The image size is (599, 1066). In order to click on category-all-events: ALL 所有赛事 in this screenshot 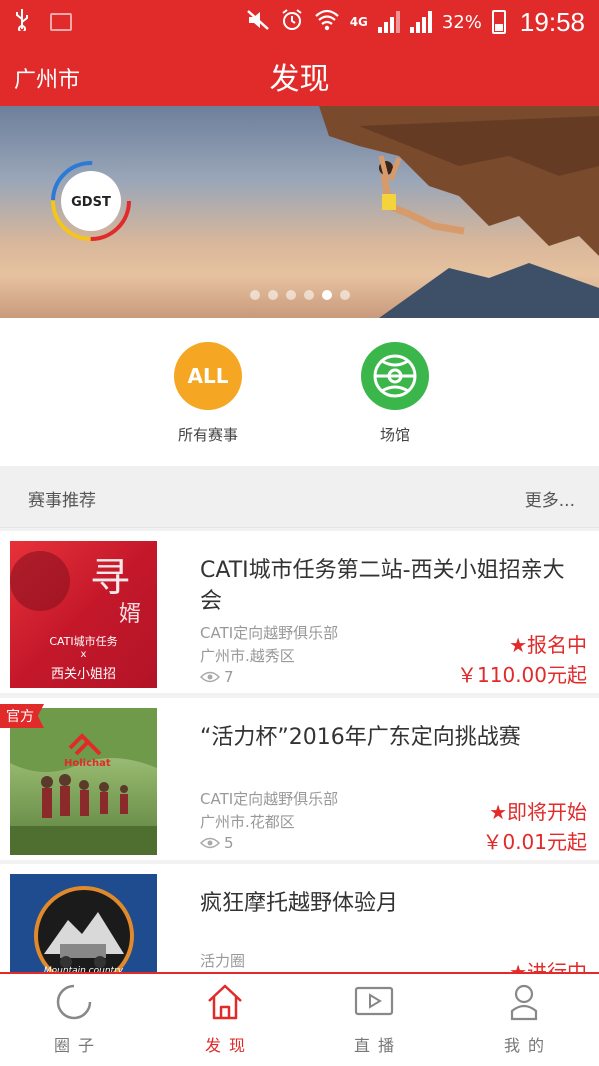, I will do `click(208, 393)`.